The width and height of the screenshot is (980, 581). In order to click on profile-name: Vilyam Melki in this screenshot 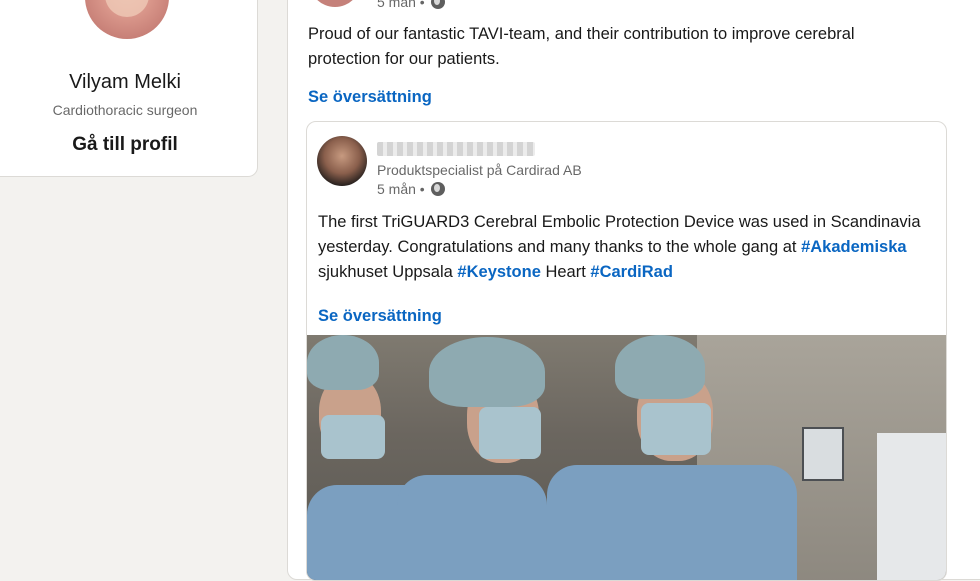, I will do `click(129, 82)`.